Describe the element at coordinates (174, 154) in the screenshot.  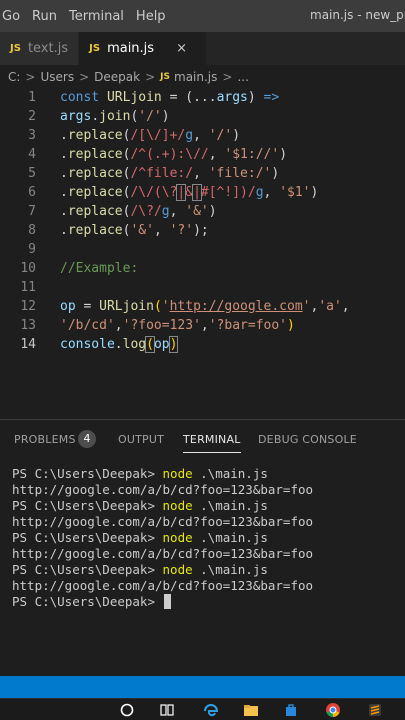
I see `code-text: .replace(/^(.+):\//, '$1://')` at that location.